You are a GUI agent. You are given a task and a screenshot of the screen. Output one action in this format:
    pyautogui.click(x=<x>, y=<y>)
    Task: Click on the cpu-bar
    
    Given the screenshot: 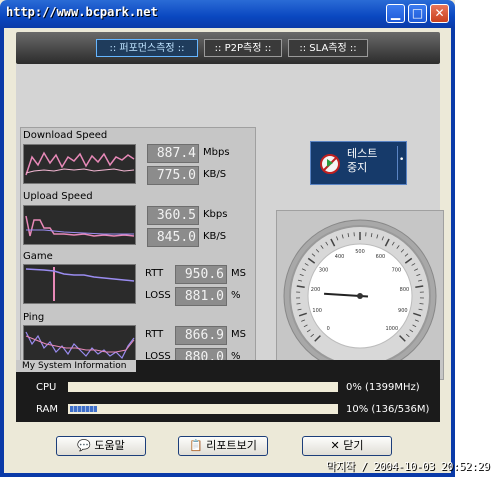 What is the action you would take?
    pyautogui.click(x=203, y=387)
    